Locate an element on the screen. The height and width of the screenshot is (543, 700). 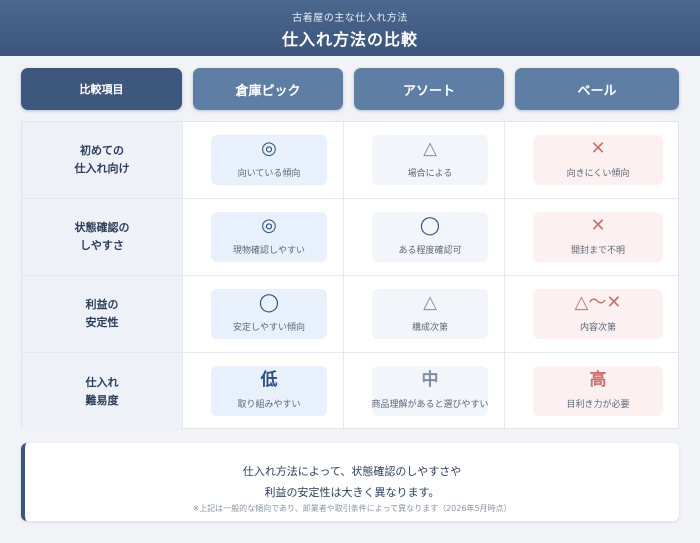
rating-box: ◯ 安定しやすい傾向 is located at coordinates (269, 314).